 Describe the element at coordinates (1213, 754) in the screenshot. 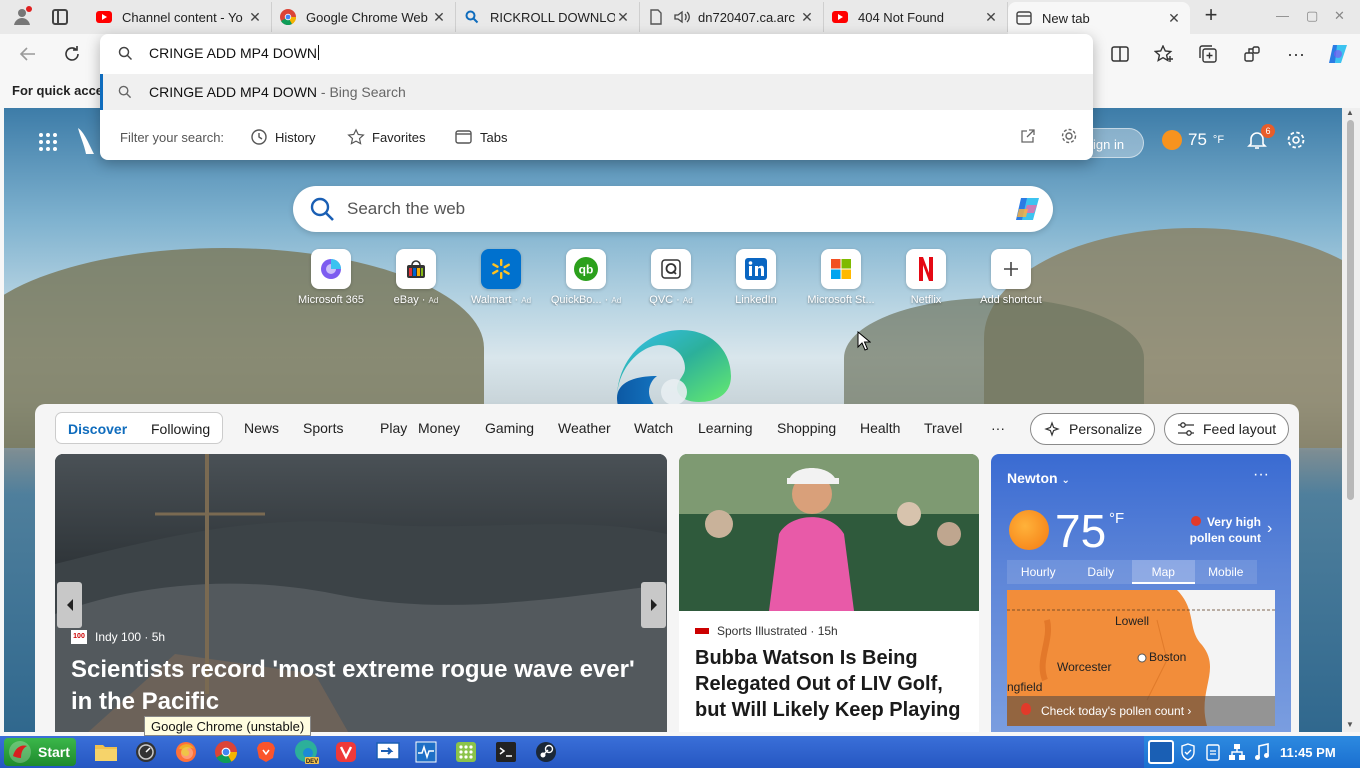

I see `clipboard-icon` at that location.